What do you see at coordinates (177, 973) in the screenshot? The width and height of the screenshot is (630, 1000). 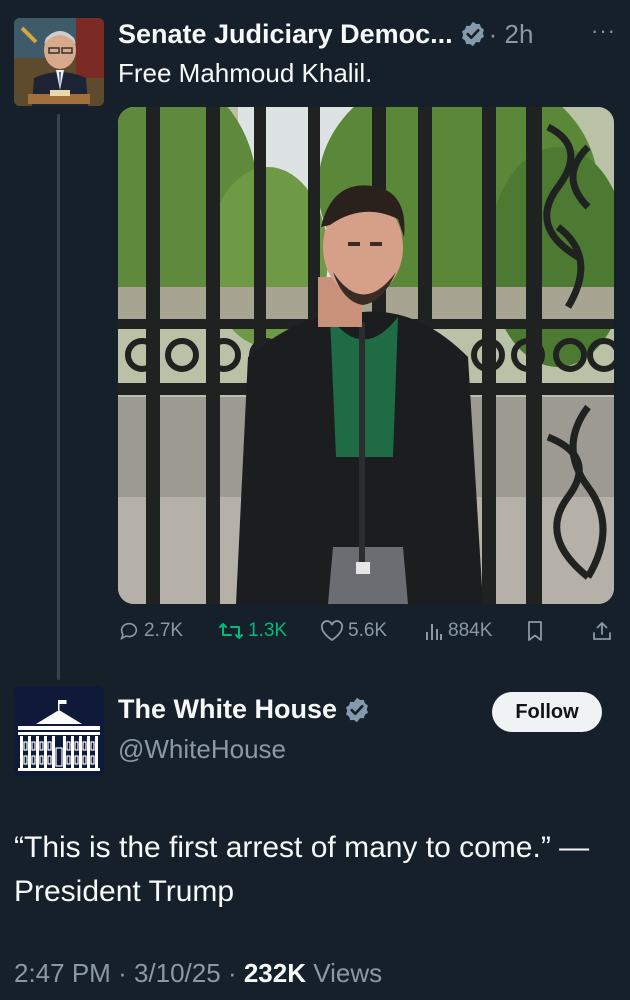 I see `tweet-date: 3/10/25` at bounding box center [177, 973].